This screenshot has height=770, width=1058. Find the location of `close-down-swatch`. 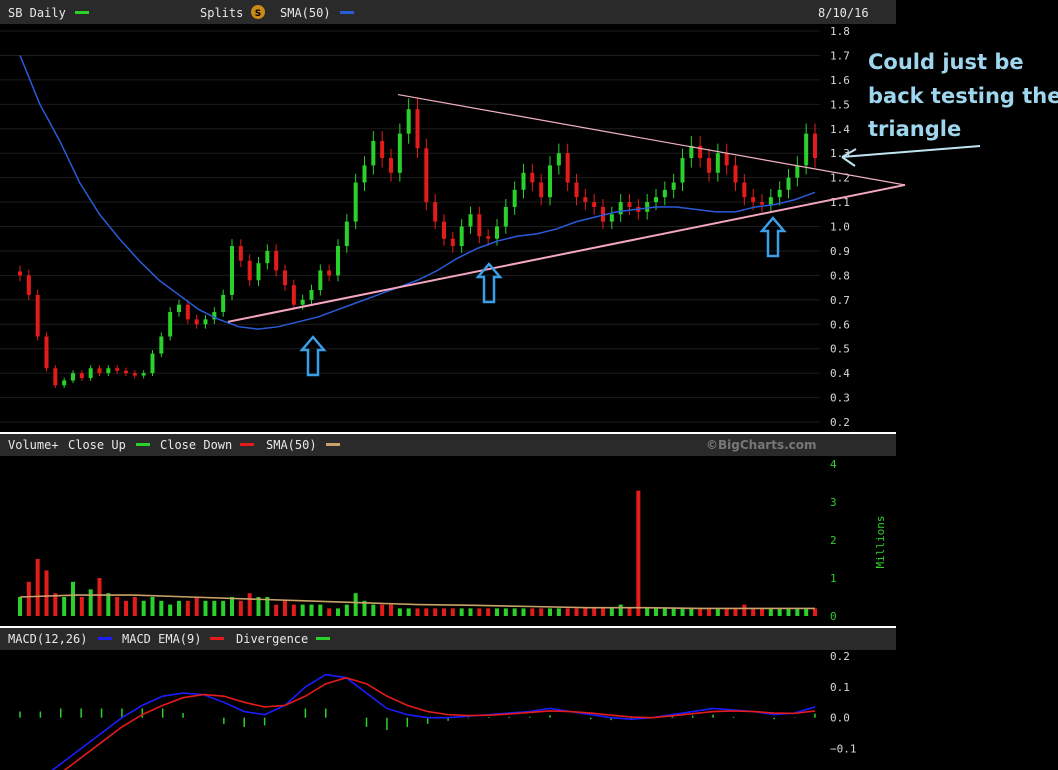

close-down-swatch is located at coordinates (247, 444).